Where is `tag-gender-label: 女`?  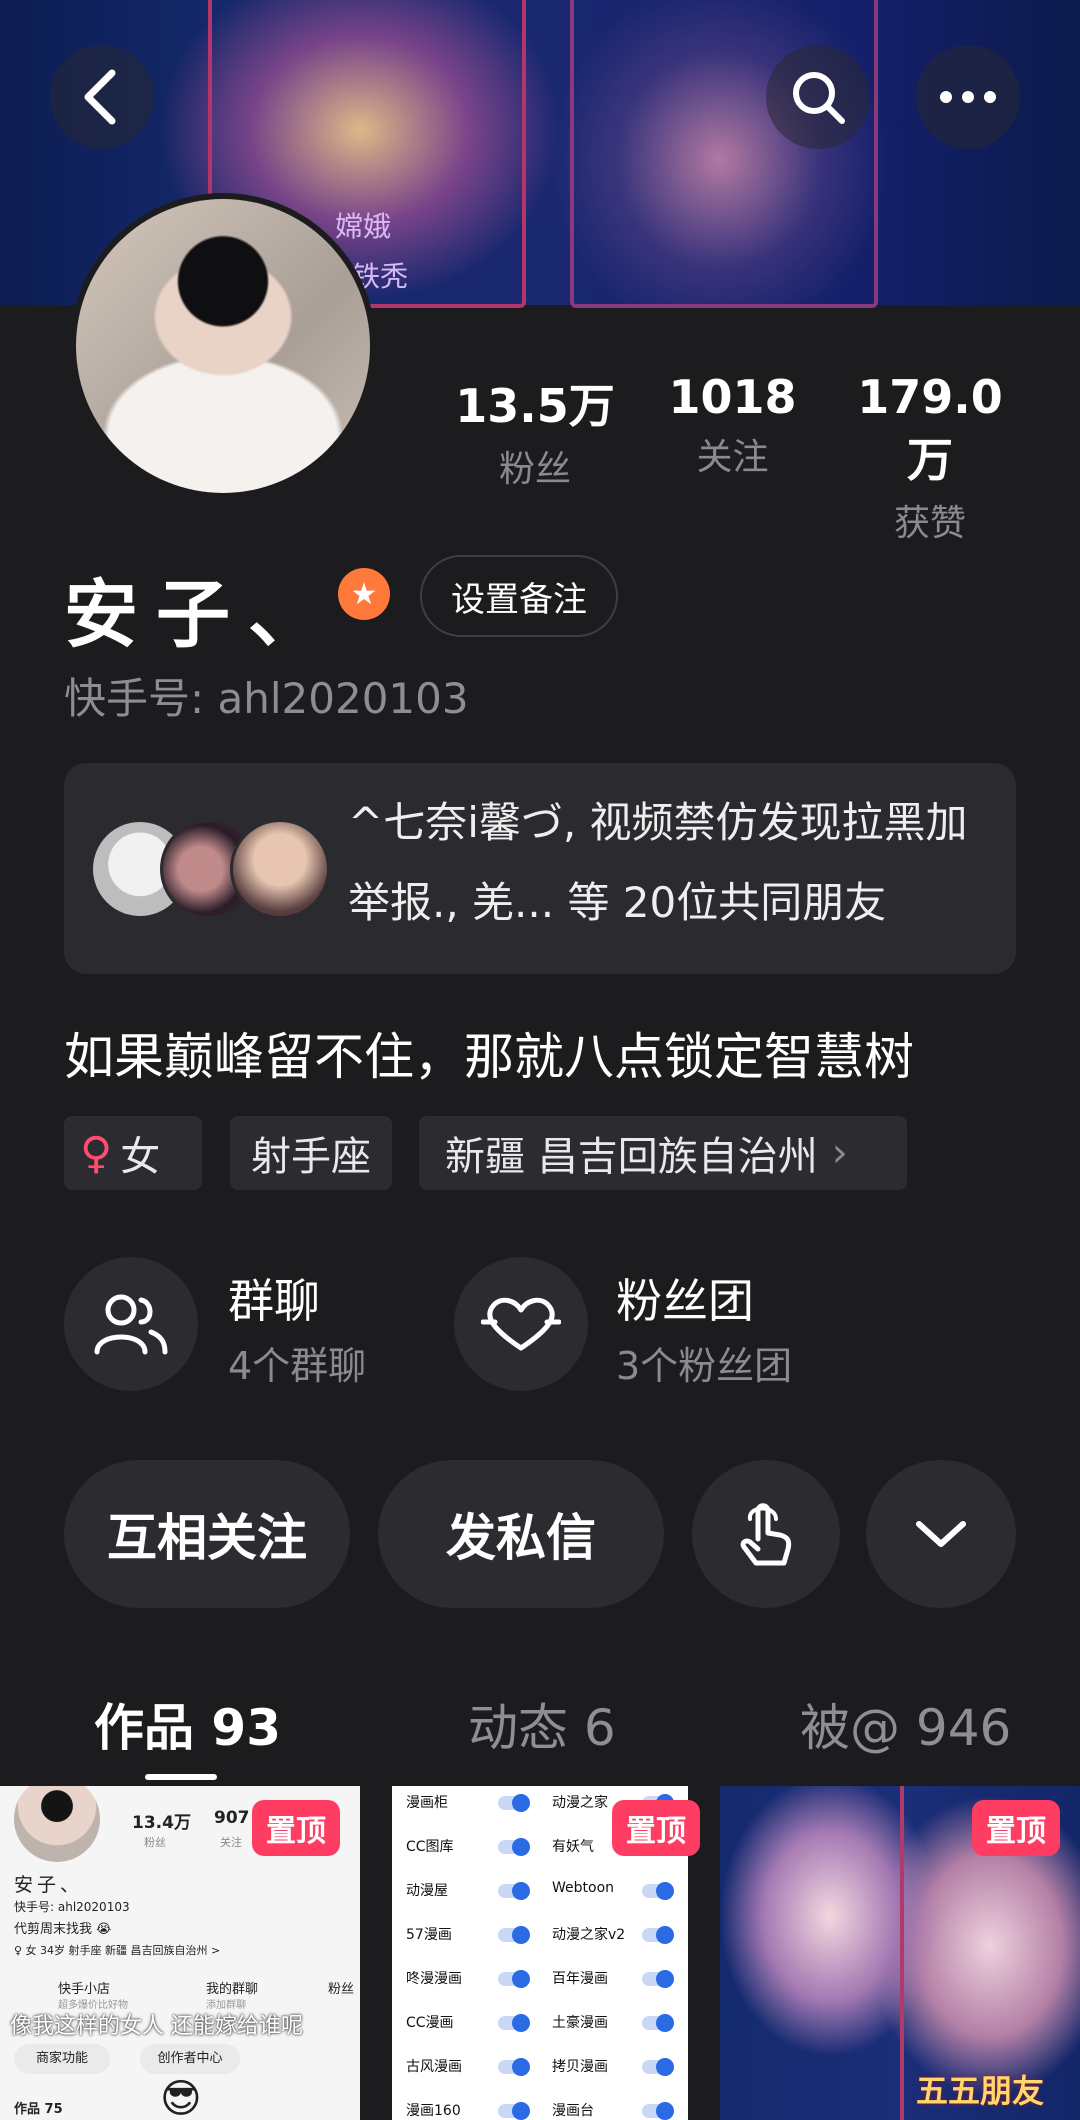
tag-gender-label: 女 is located at coordinates (140, 1157).